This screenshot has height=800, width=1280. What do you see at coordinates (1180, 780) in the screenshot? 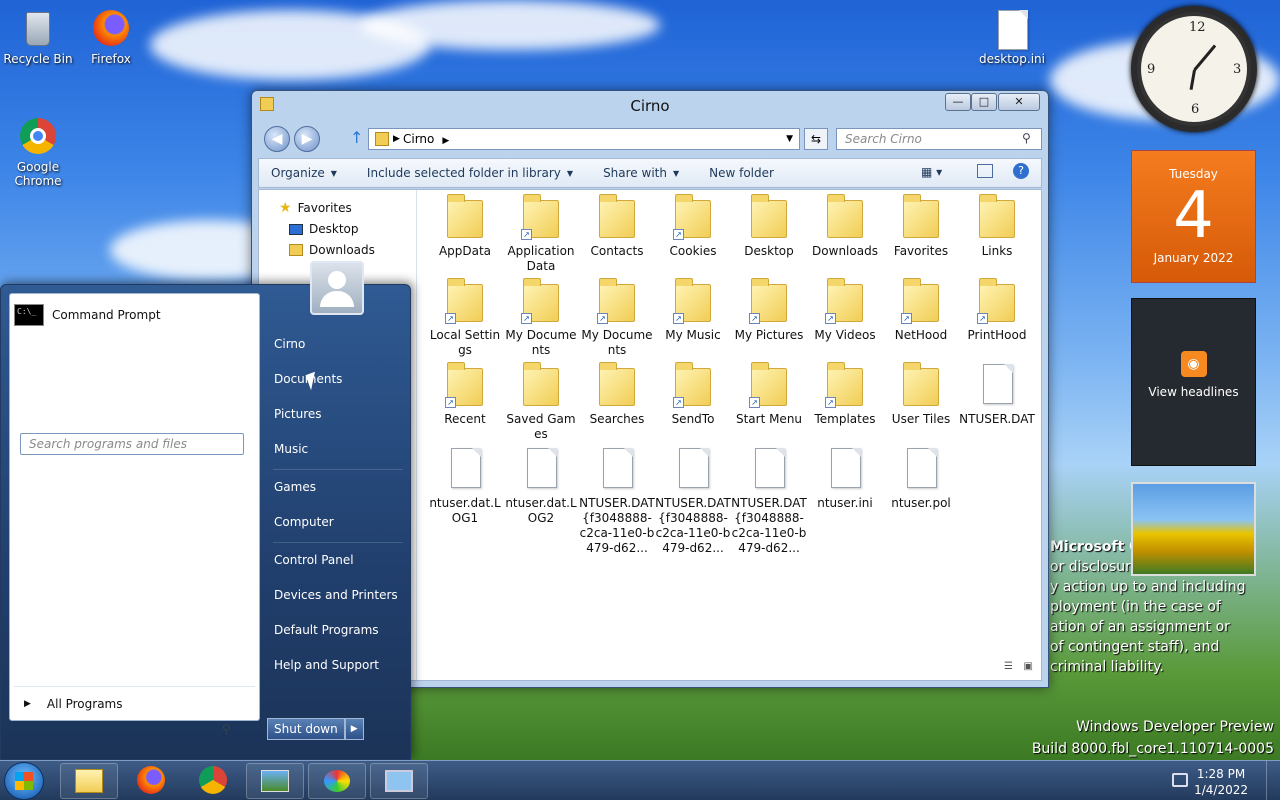
I see `network-icon` at bounding box center [1180, 780].